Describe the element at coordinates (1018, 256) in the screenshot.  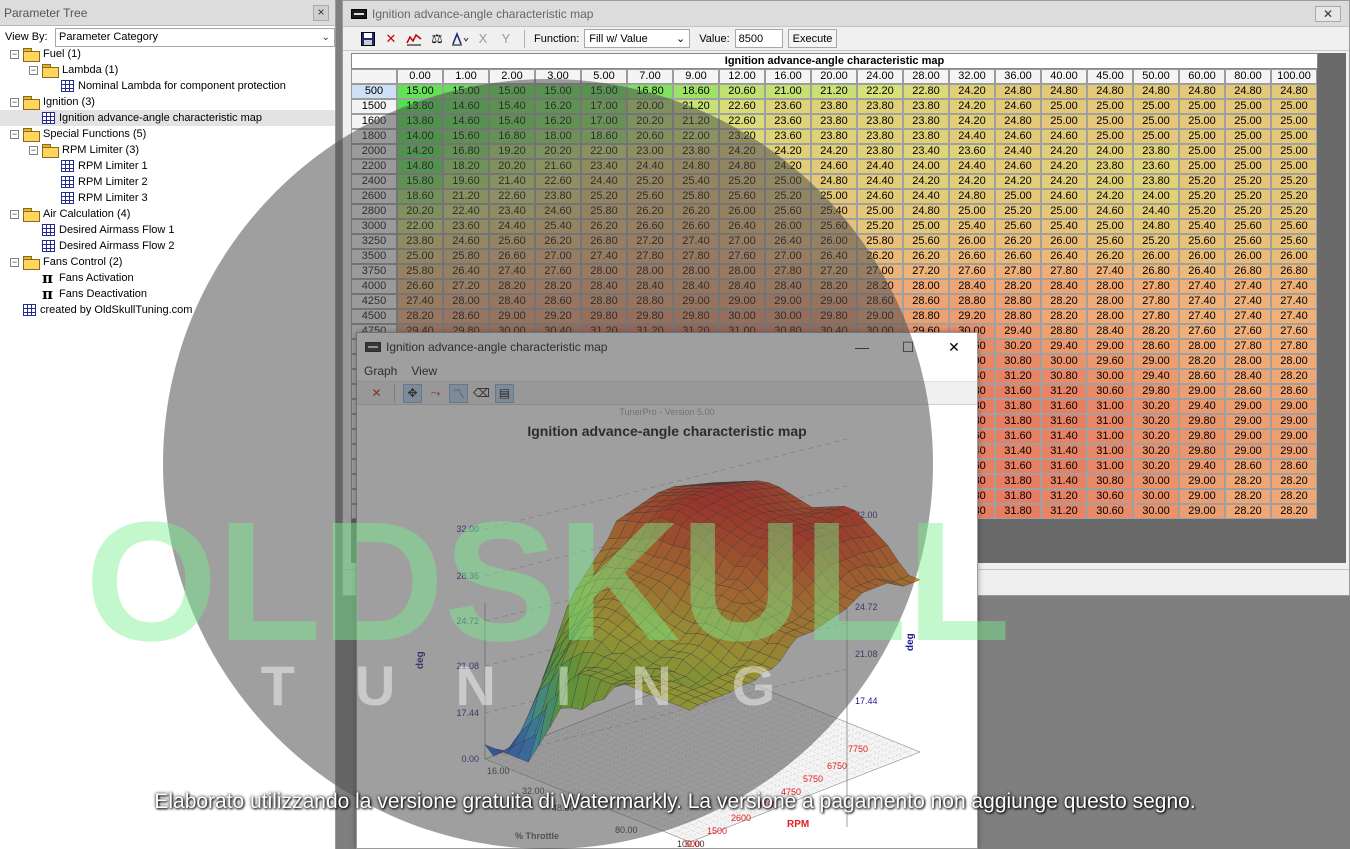
I see `table-cell: 26.60` at that location.